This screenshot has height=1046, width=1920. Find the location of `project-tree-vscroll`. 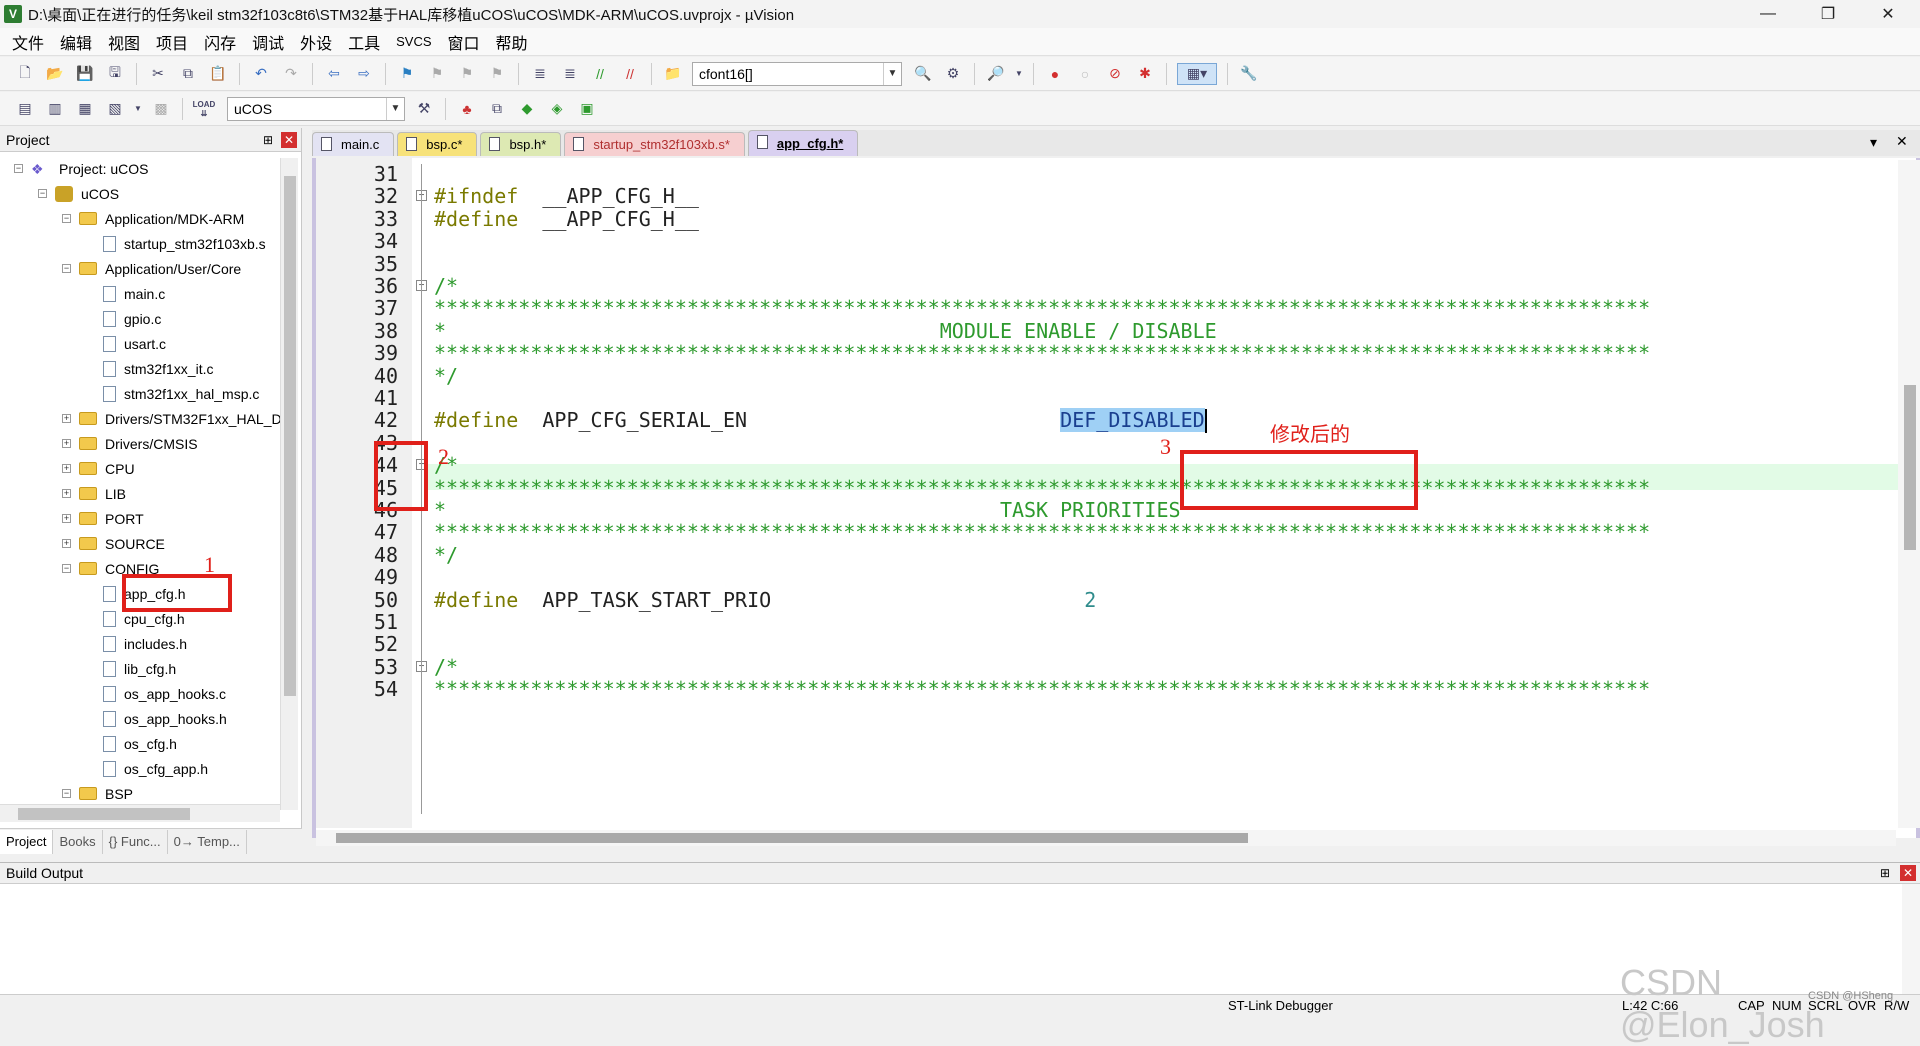

project-tree-vscroll is located at coordinates (289, 484).